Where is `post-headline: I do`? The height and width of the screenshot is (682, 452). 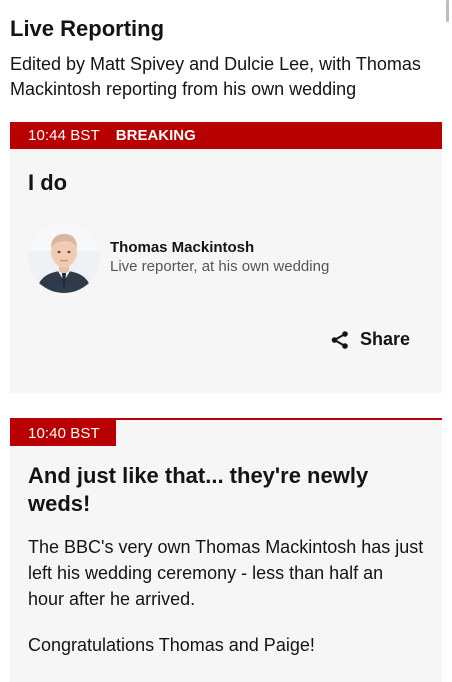 post-headline: I do is located at coordinates (48, 182).